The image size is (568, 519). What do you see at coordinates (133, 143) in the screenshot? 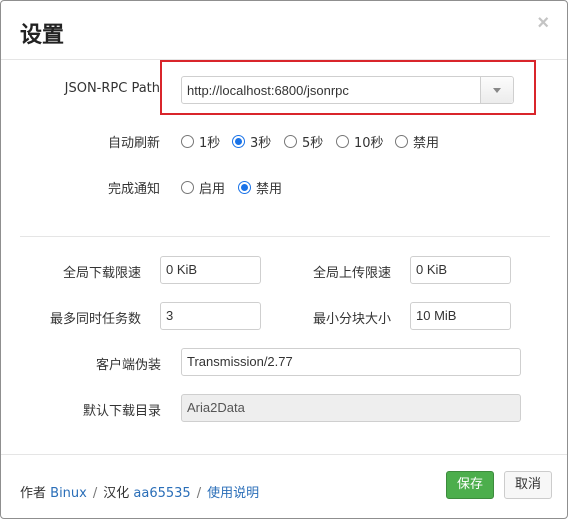
I see `auto-refresh-label: 自动刷新` at bounding box center [133, 143].